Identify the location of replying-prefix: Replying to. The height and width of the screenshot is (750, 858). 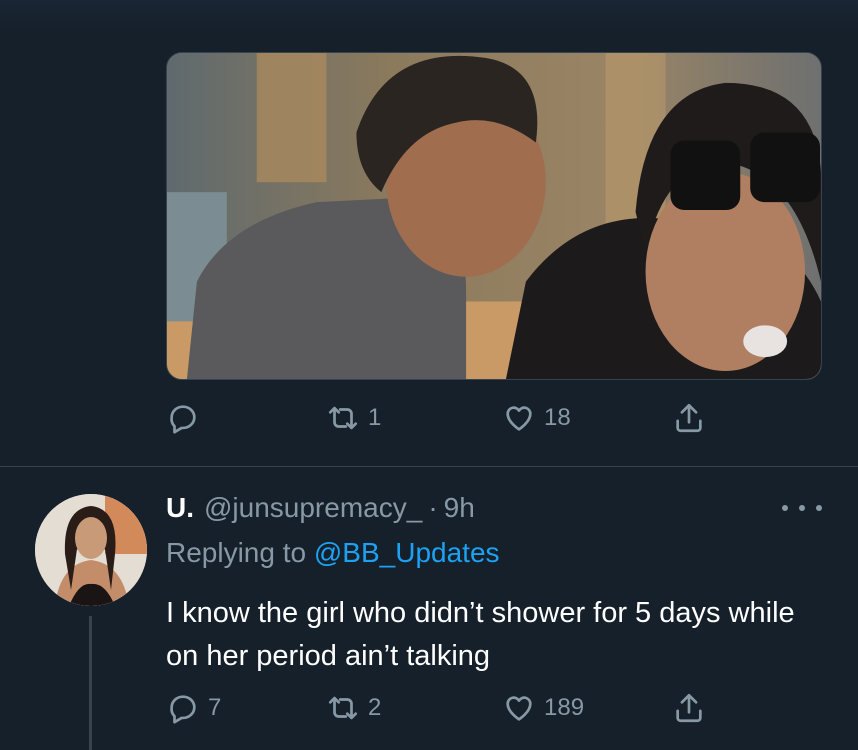
(236, 552).